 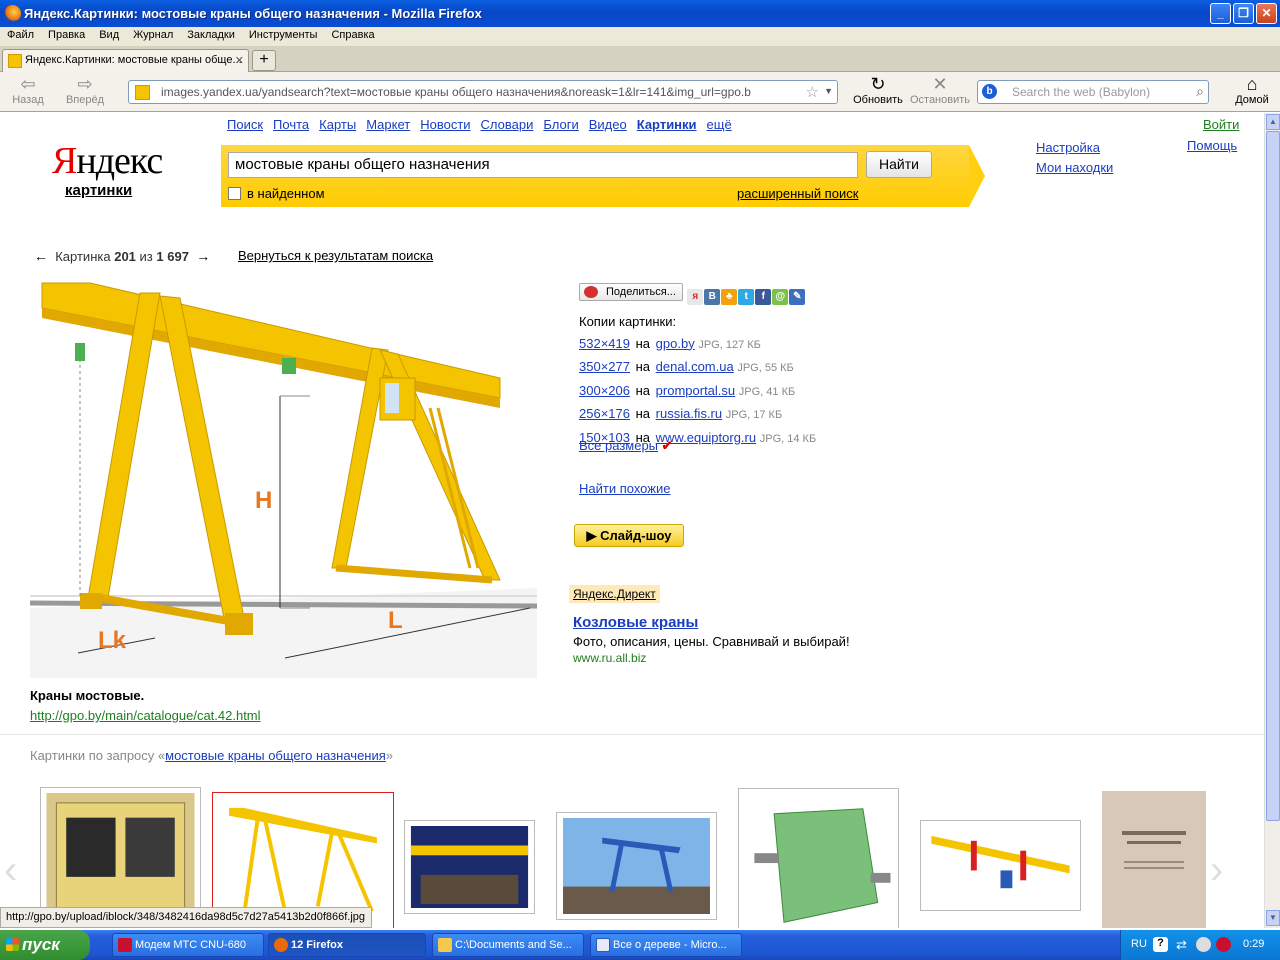 What do you see at coordinates (1266, 13) in the screenshot?
I see `close-button: ✕` at bounding box center [1266, 13].